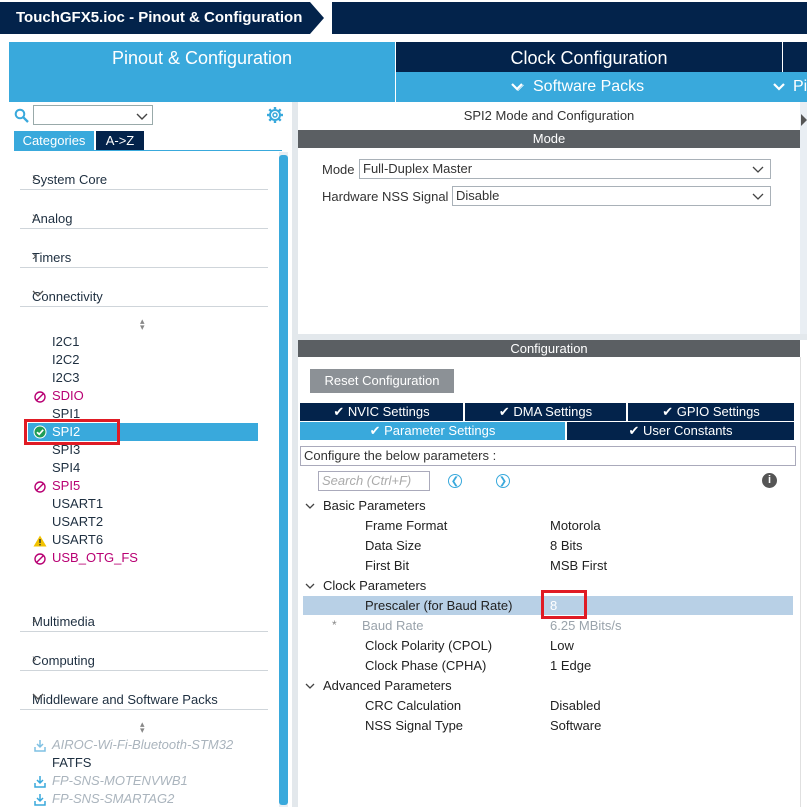 Image resolution: width=807 pixels, height=811 pixels. What do you see at coordinates (414, 725) in the screenshot?
I see `param-name: NSS Signal Type` at bounding box center [414, 725].